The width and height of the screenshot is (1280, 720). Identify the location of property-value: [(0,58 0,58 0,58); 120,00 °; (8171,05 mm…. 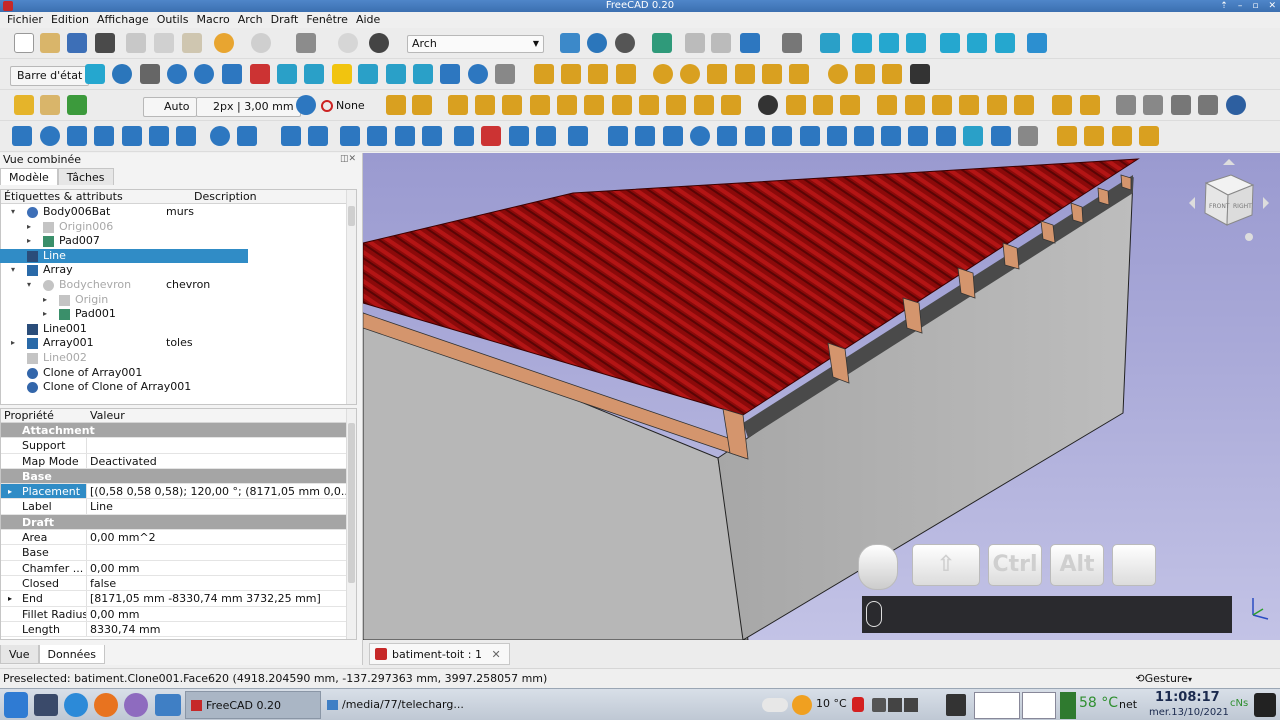
(221, 491).